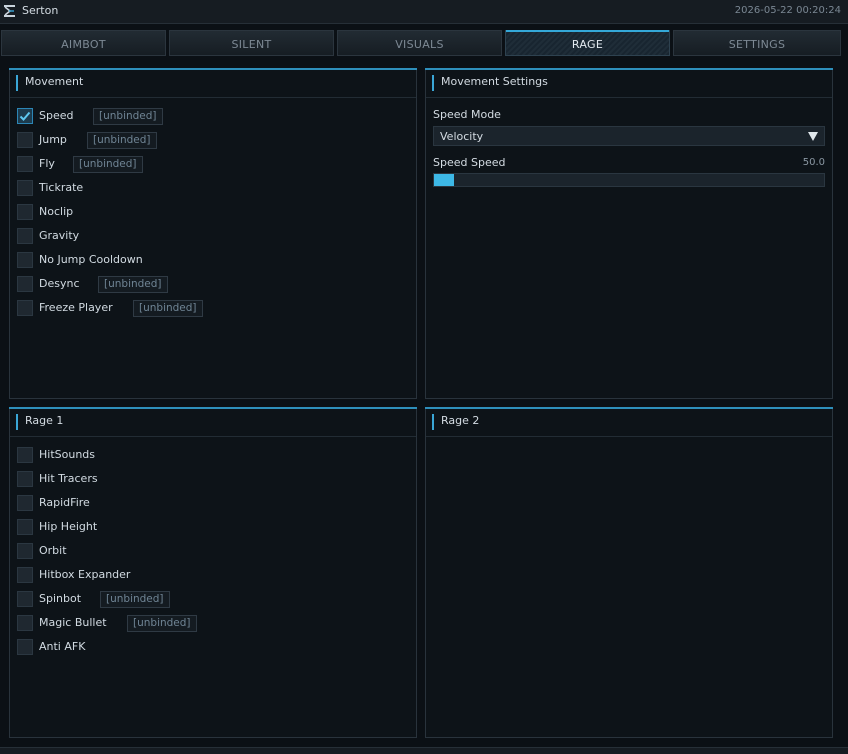 This screenshot has width=848, height=754. Describe the element at coordinates (424, 12) in the screenshot. I see `title-bar: Serton 2026-05-22 00:20:24` at that location.